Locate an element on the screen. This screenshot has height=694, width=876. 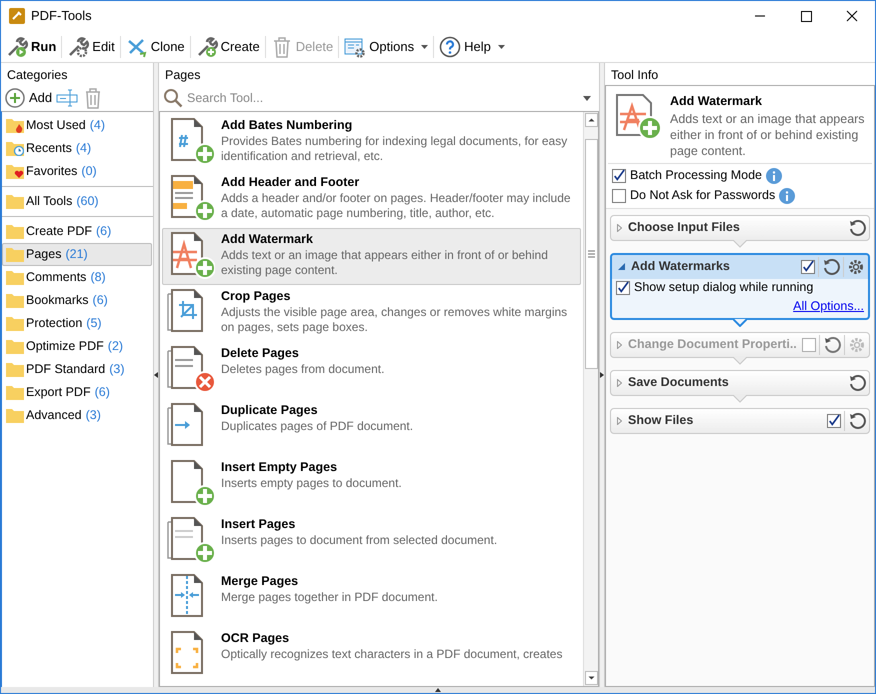
scroll-down-icon is located at coordinates (591, 678).